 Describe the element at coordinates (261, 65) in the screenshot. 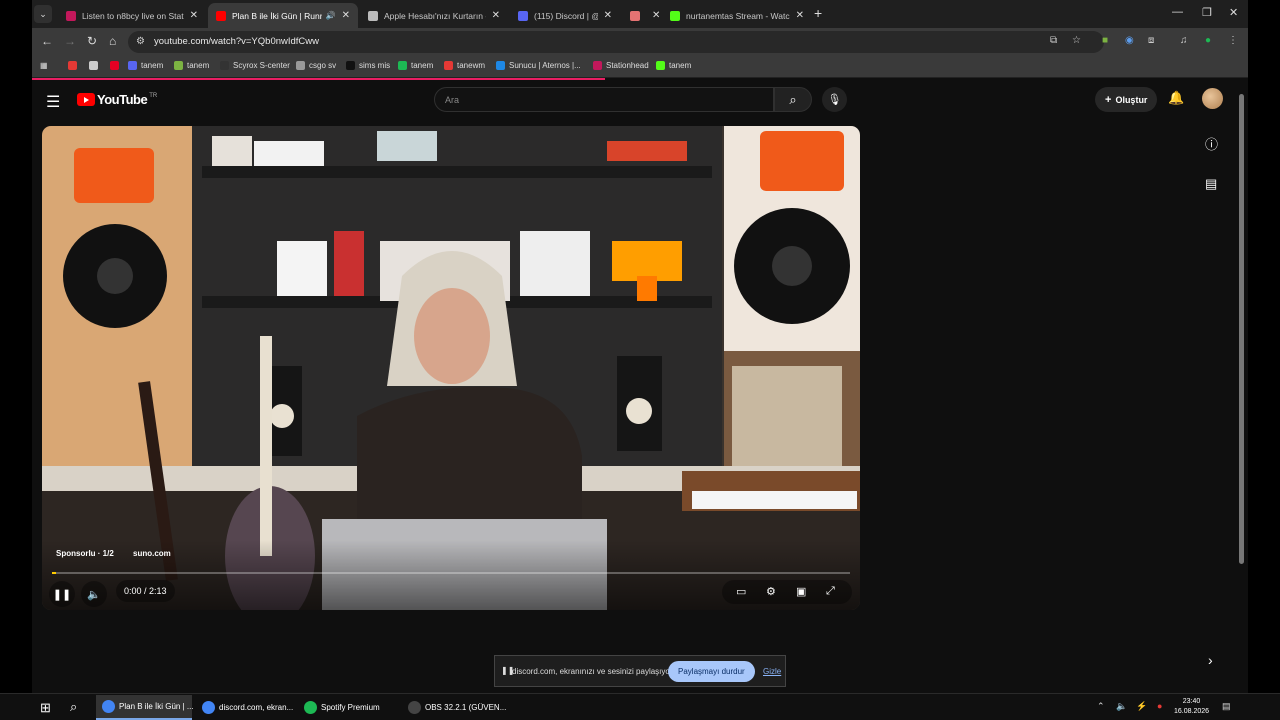

I see `bookmark-label: Scyrox S-center` at that location.